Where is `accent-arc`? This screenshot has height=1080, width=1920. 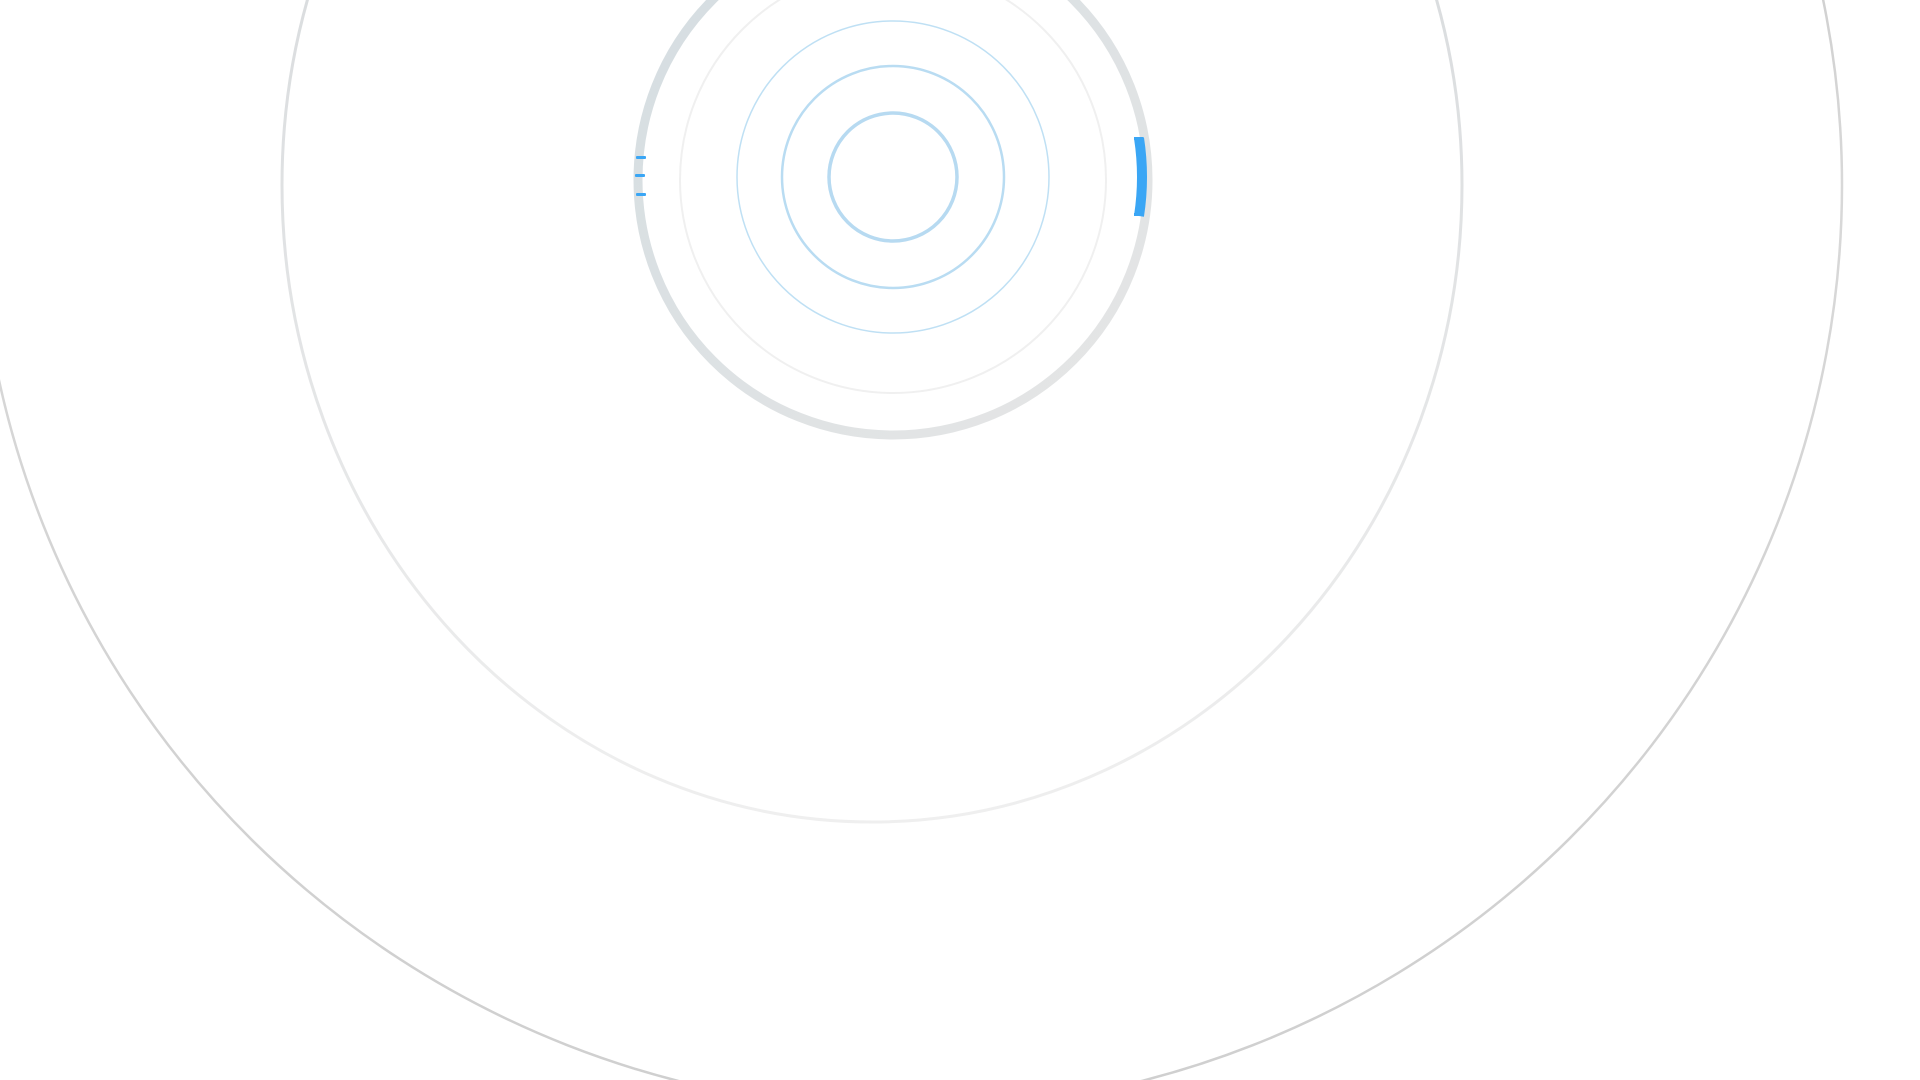 accent-arc is located at coordinates (1140, 177).